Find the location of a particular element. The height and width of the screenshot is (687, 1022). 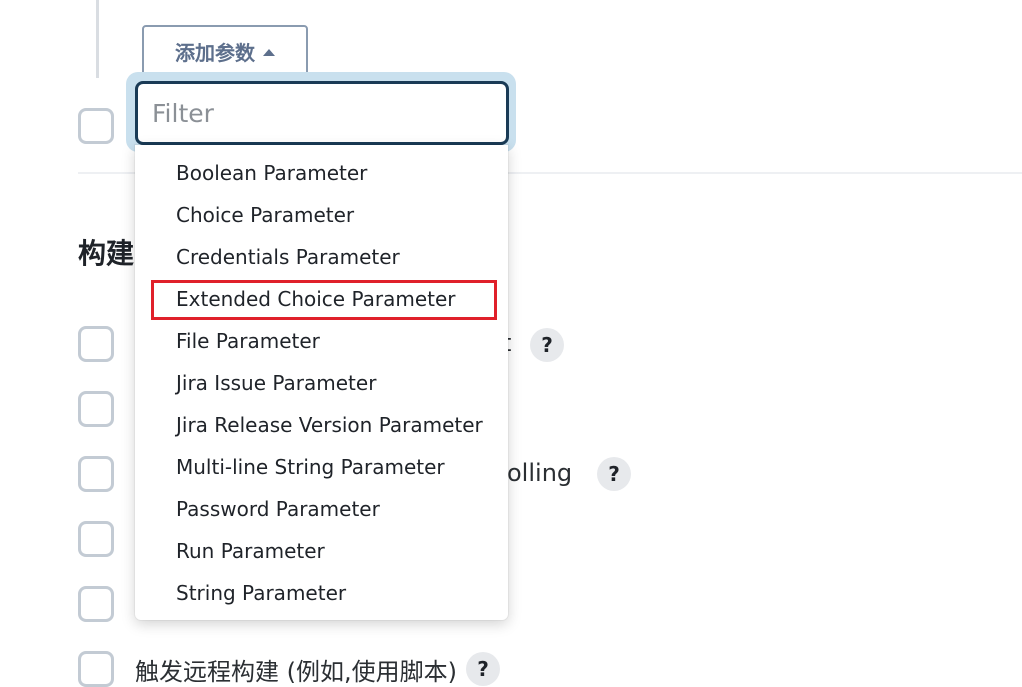

dropdown-item-extended-choice-parameter: Extended Choice Parameter is located at coordinates (321, 299).